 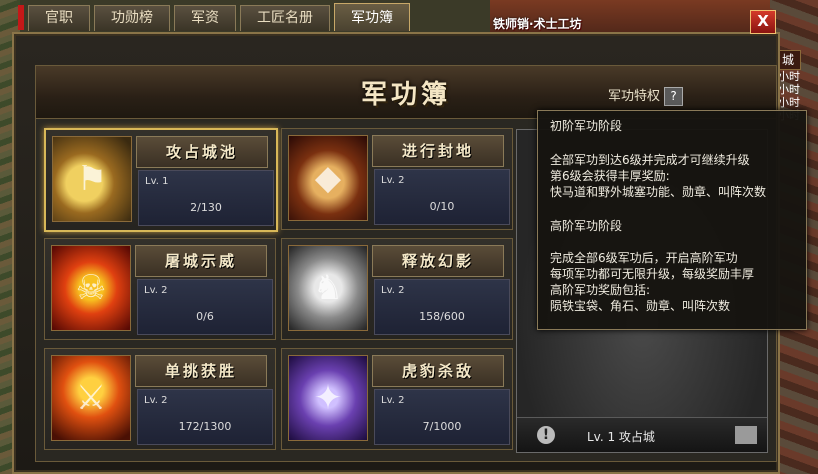 I want to click on card-name-bar: 进行封地, so click(x=438, y=151).